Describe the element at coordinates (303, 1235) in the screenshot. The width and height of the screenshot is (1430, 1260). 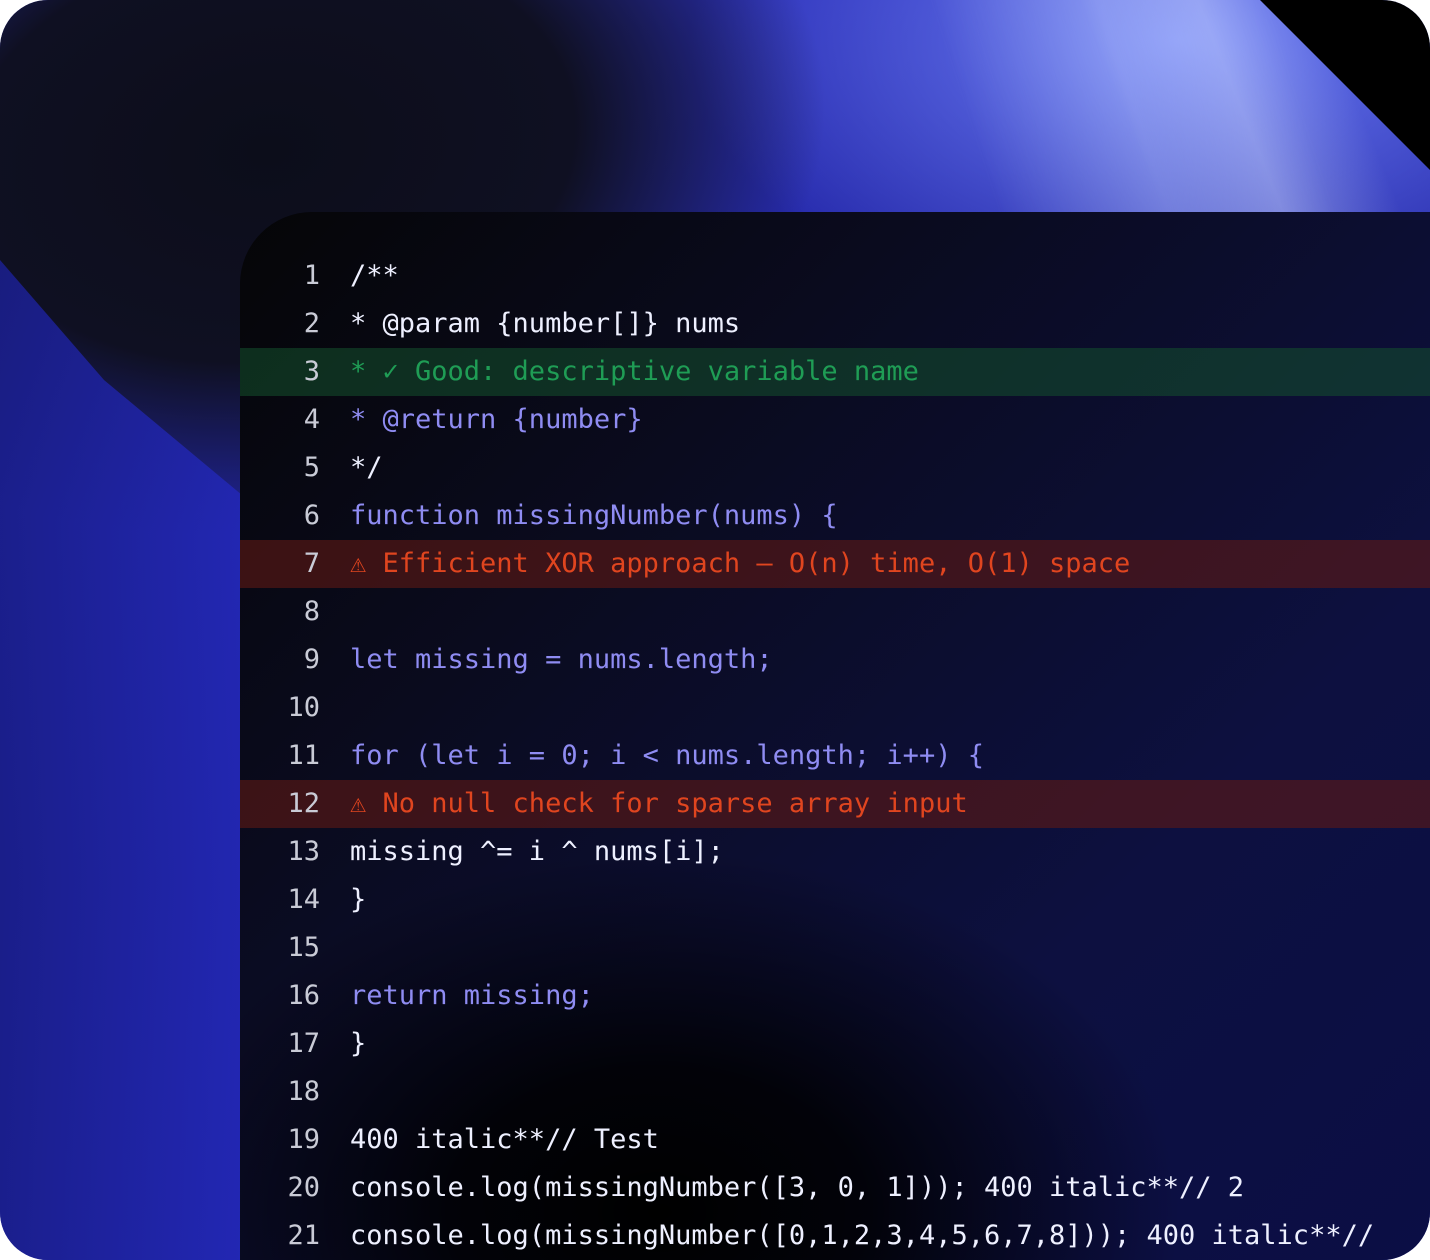
I see `line-number: 21` at that location.